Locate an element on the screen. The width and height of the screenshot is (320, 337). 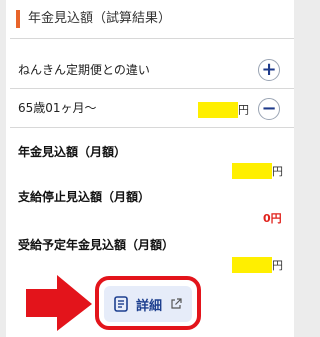
external-link-icon is located at coordinates (176, 303).